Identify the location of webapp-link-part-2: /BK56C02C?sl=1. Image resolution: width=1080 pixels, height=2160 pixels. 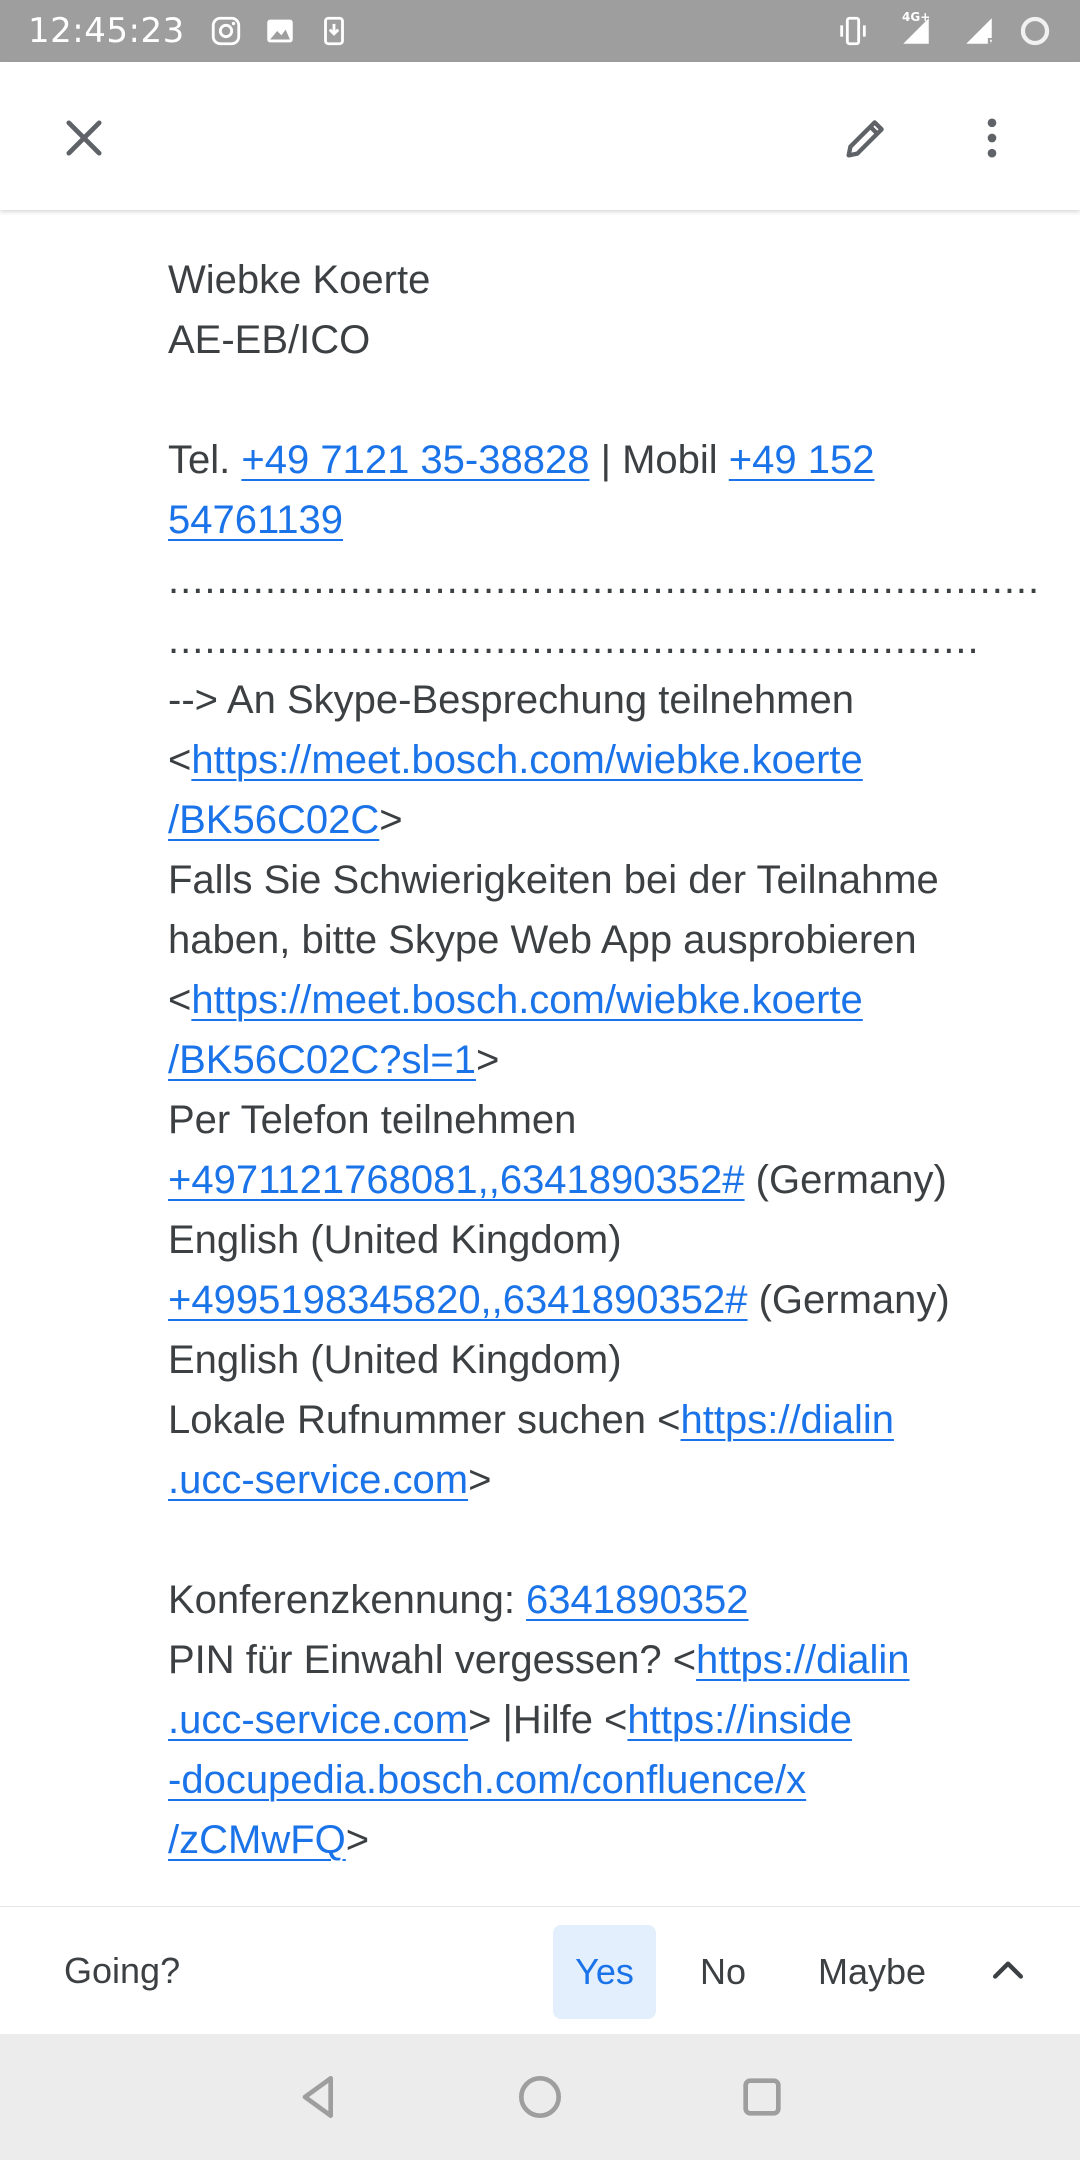
(322, 1060).